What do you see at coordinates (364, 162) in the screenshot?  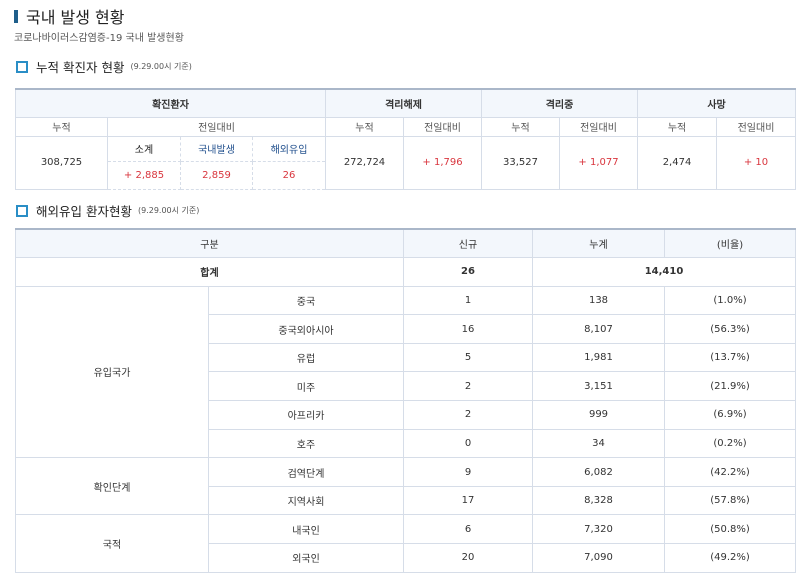 I see `released-cum: 272,724` at bounding box center [364, 162].